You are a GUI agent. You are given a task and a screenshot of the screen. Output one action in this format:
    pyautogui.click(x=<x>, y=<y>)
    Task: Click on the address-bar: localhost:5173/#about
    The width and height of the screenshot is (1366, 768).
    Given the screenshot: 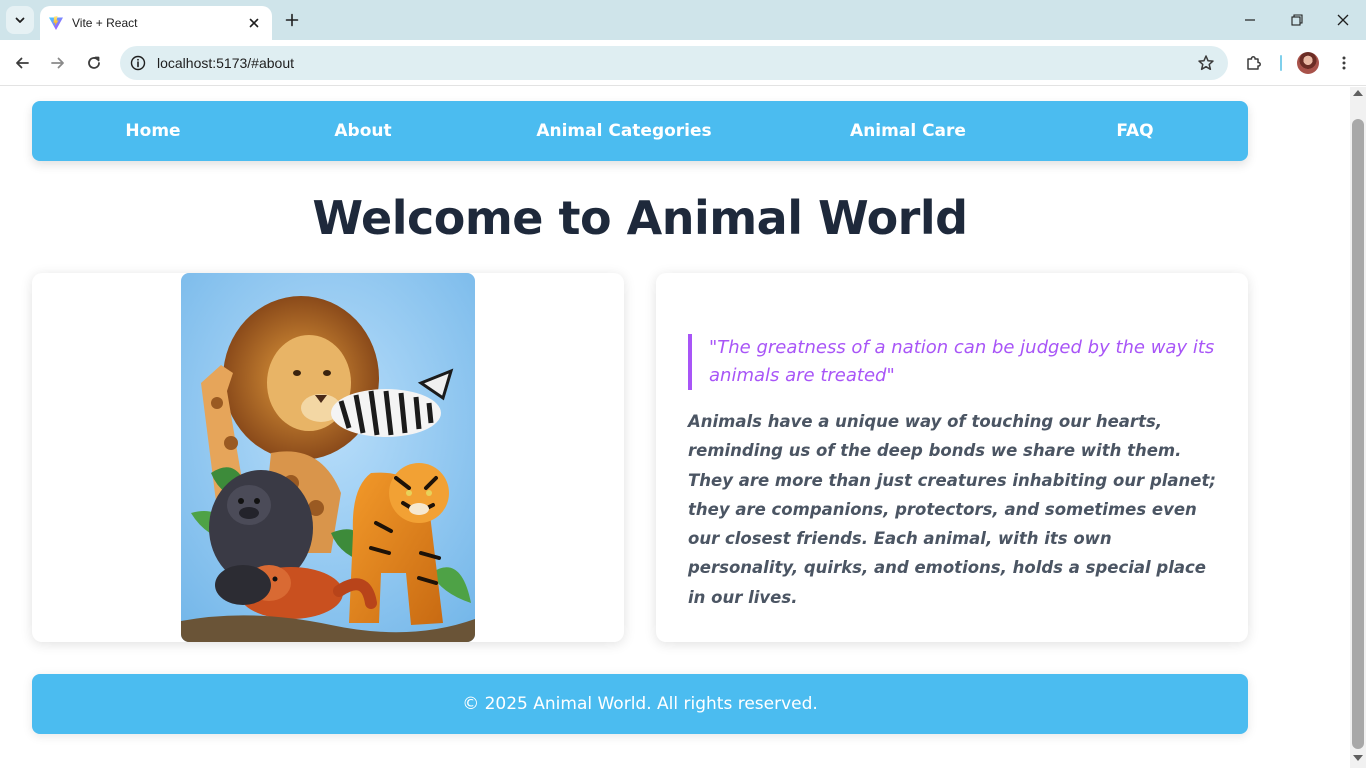 What is the action you would take?
    pyautogui.click(x=674, y=63)
    